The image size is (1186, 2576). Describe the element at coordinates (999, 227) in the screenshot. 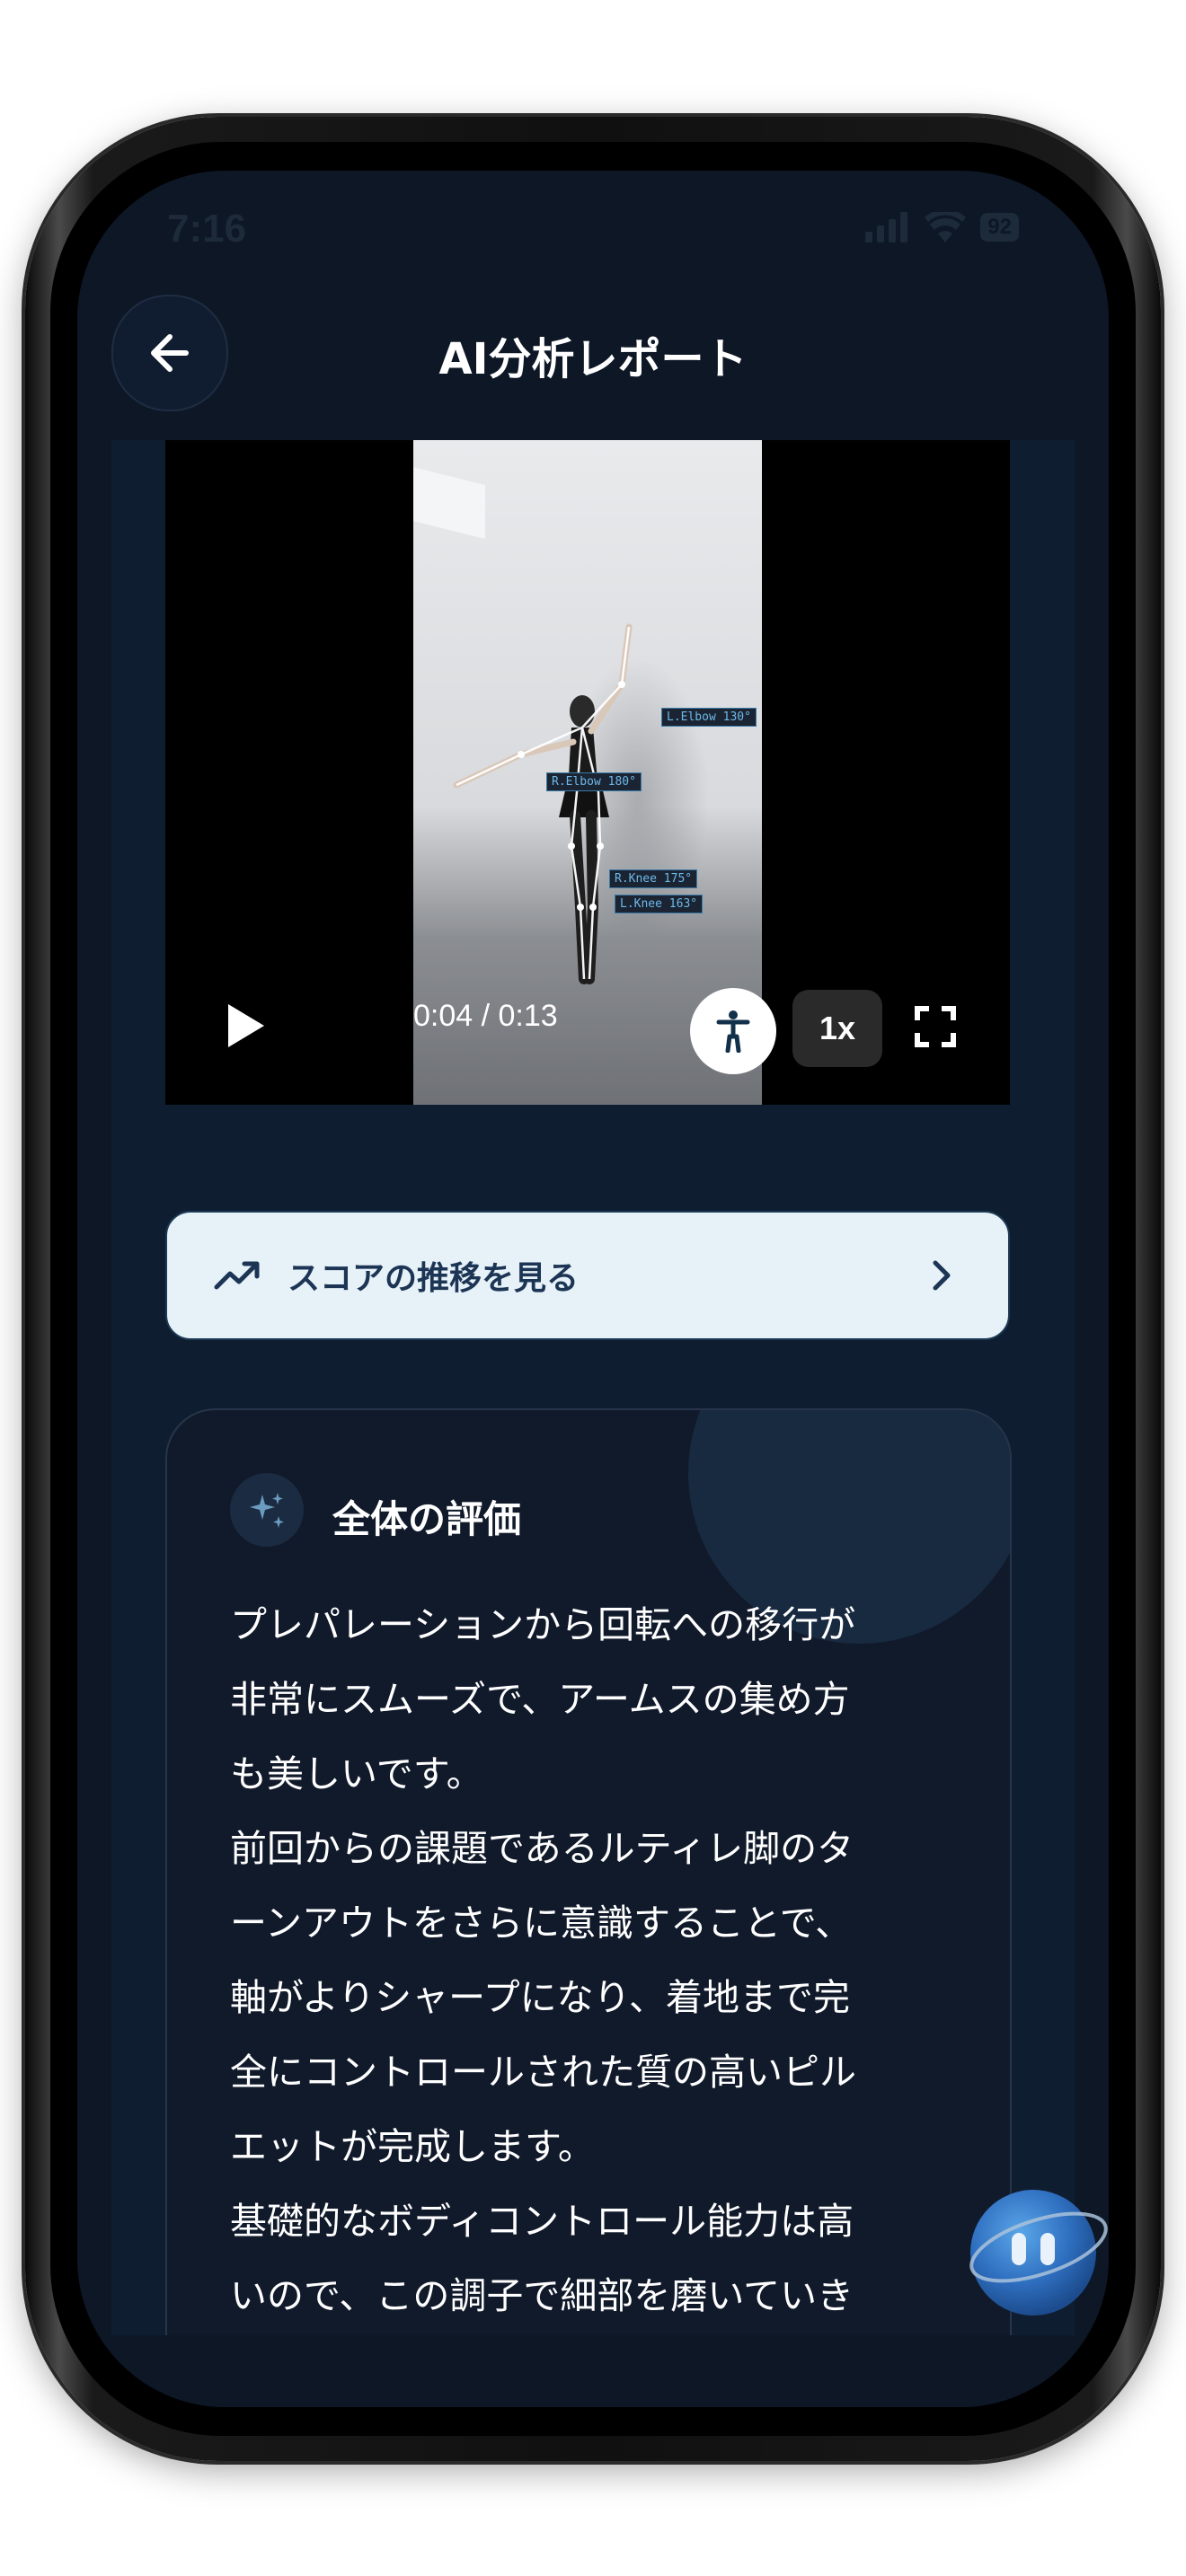

I see `battery-indicator: 92` at that location.